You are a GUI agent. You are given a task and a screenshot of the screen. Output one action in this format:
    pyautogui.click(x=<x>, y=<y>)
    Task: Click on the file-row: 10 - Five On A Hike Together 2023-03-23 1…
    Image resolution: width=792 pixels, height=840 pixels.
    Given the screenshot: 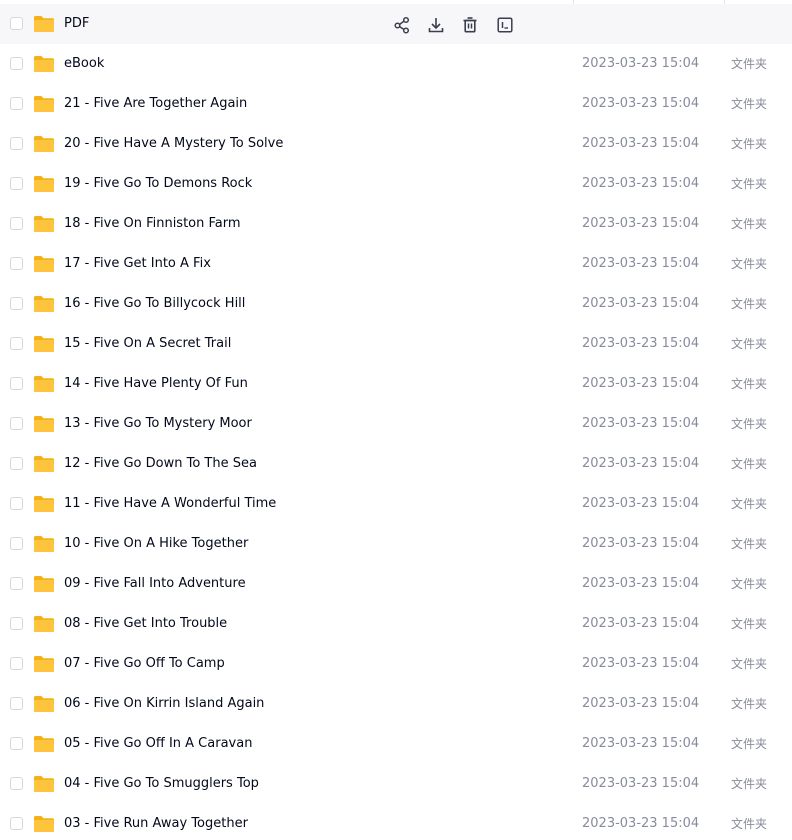 What is the action you would take?
    pyautogui.click(x=396, y=544)
    